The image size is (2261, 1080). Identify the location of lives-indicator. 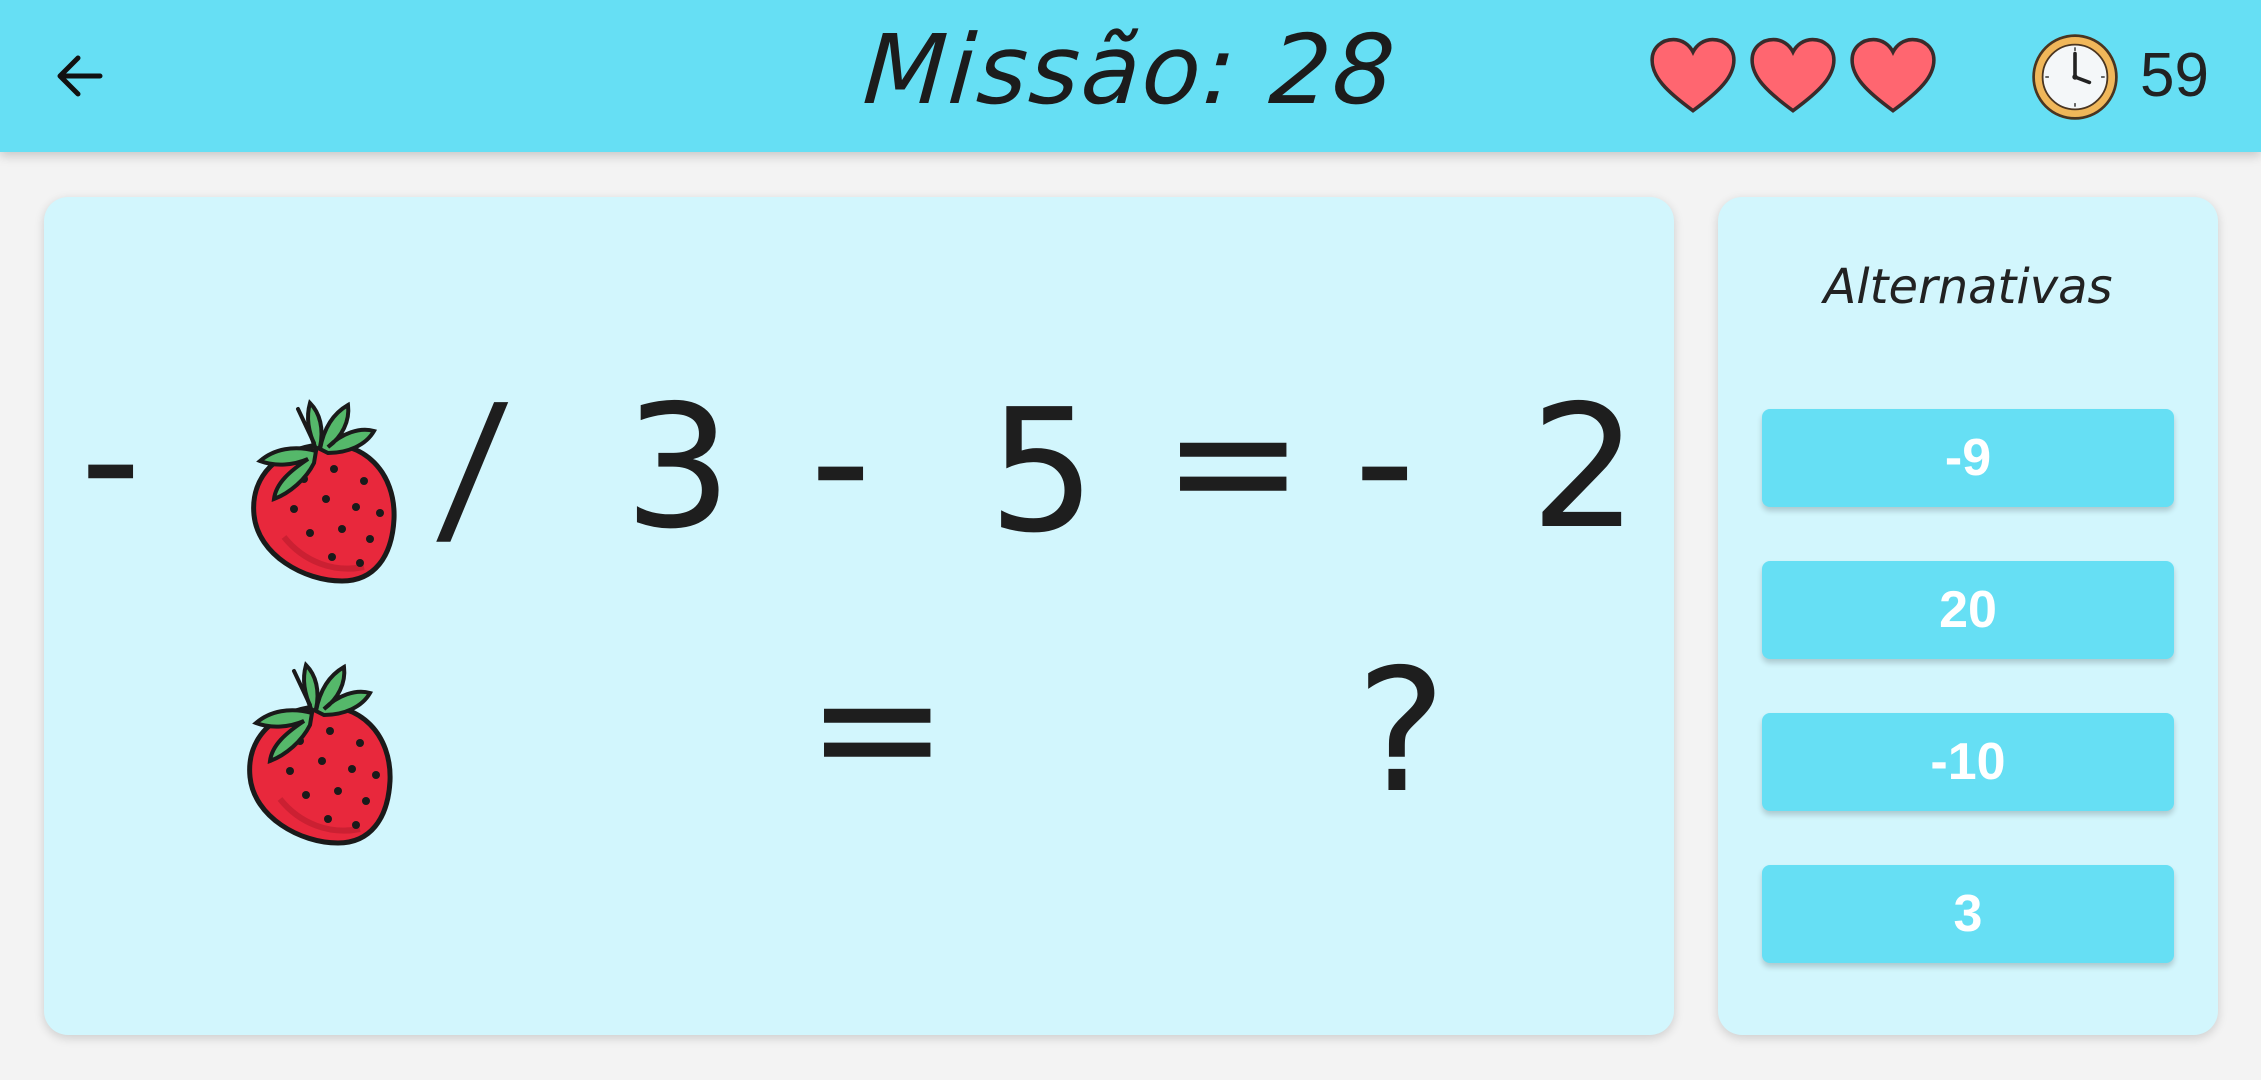
(1793, 76).